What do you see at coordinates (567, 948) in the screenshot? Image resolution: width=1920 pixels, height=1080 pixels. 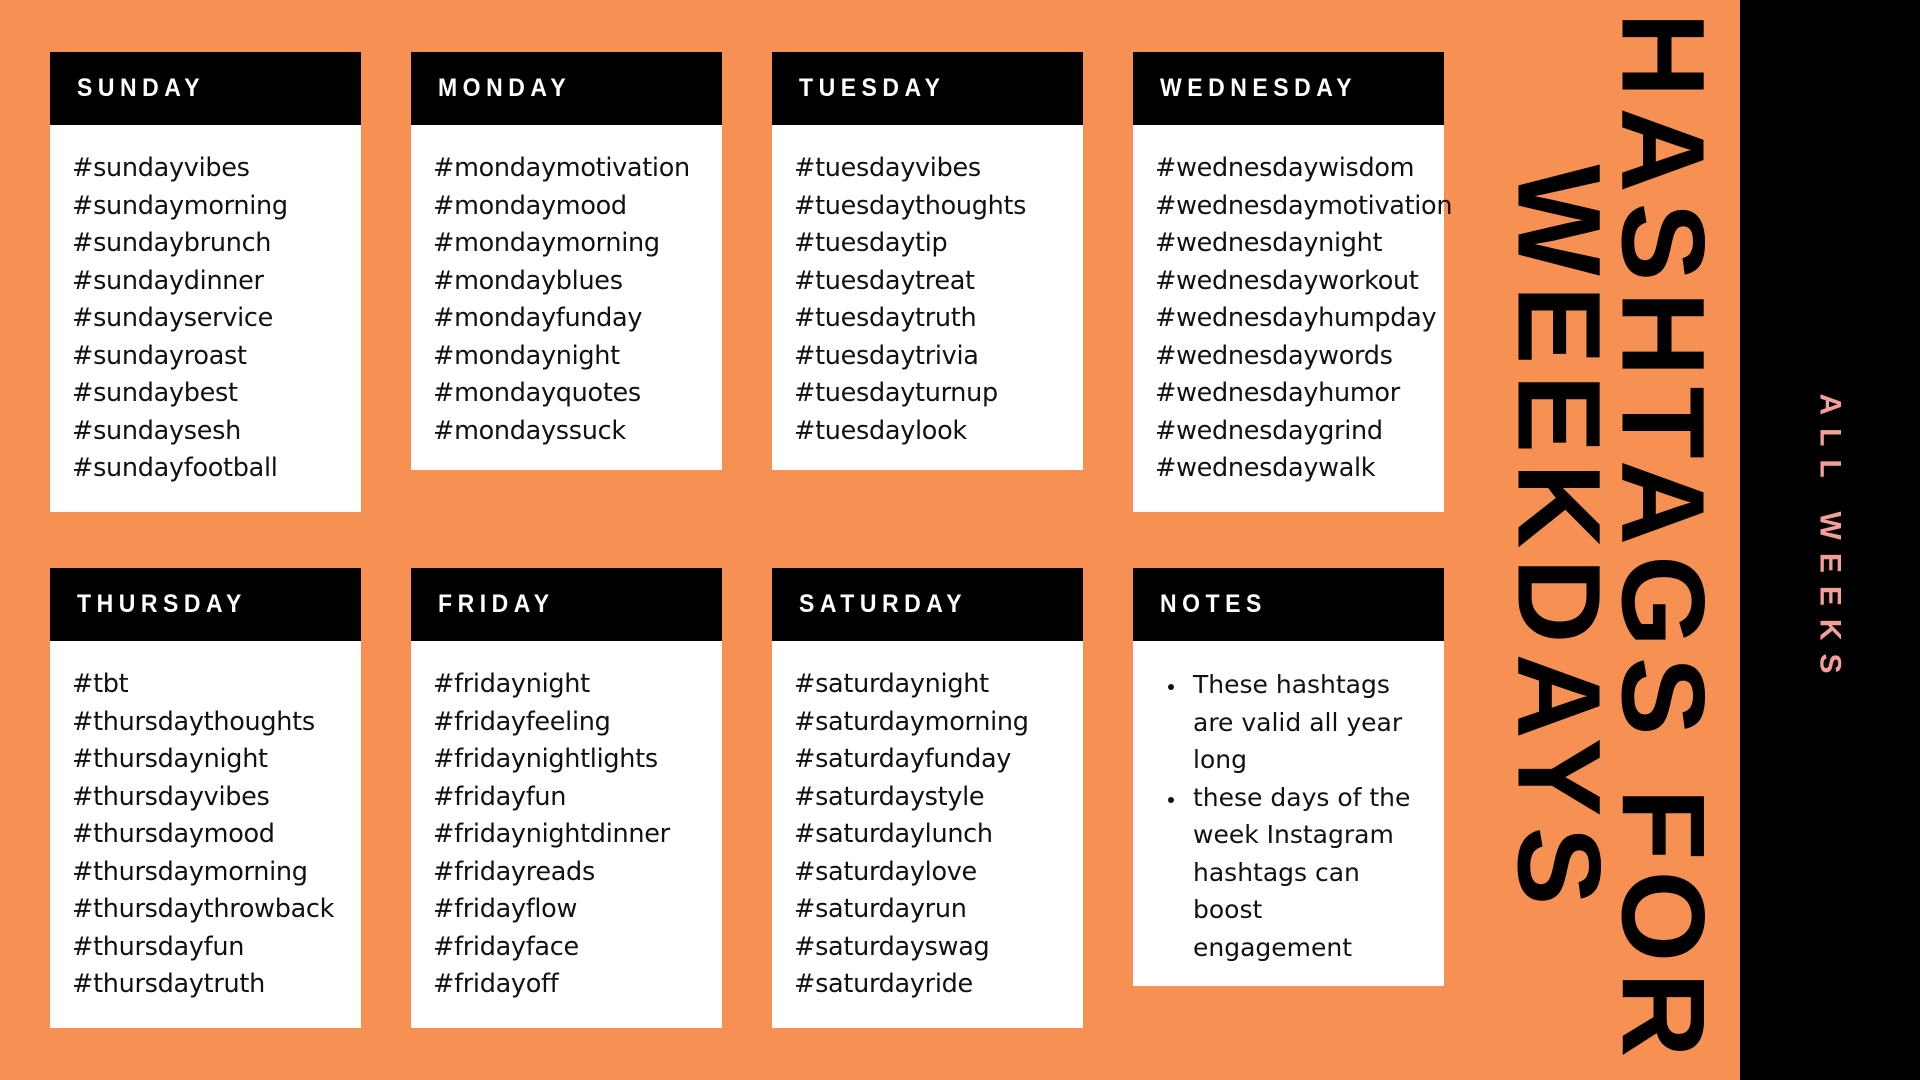 I see `hashtag-item: #fridayface` at bounding box center [567, 948].